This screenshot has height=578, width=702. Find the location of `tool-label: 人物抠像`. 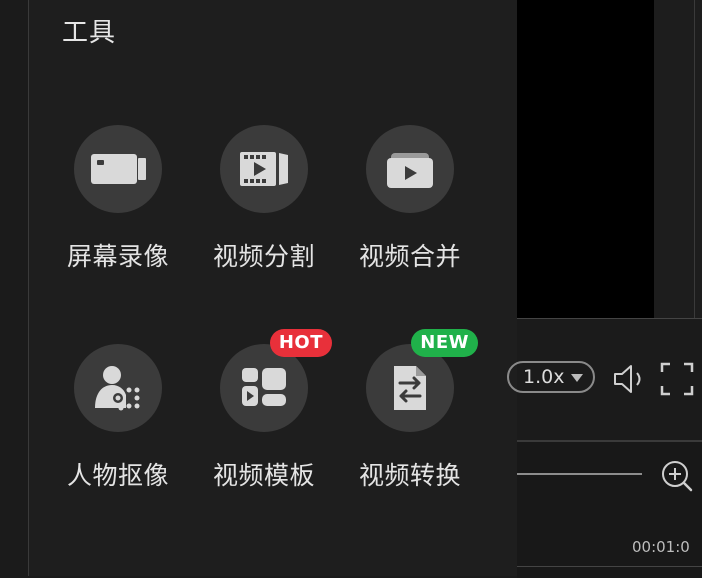

tool-label: 人物抠像 is located at coordinates (117, 475).